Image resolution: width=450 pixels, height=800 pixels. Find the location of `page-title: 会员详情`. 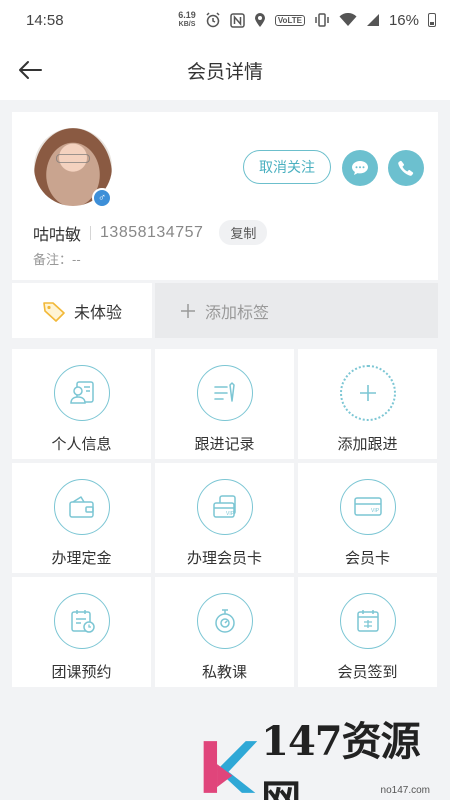

page-title: 会员详情 is located at coordinates (224, 72).